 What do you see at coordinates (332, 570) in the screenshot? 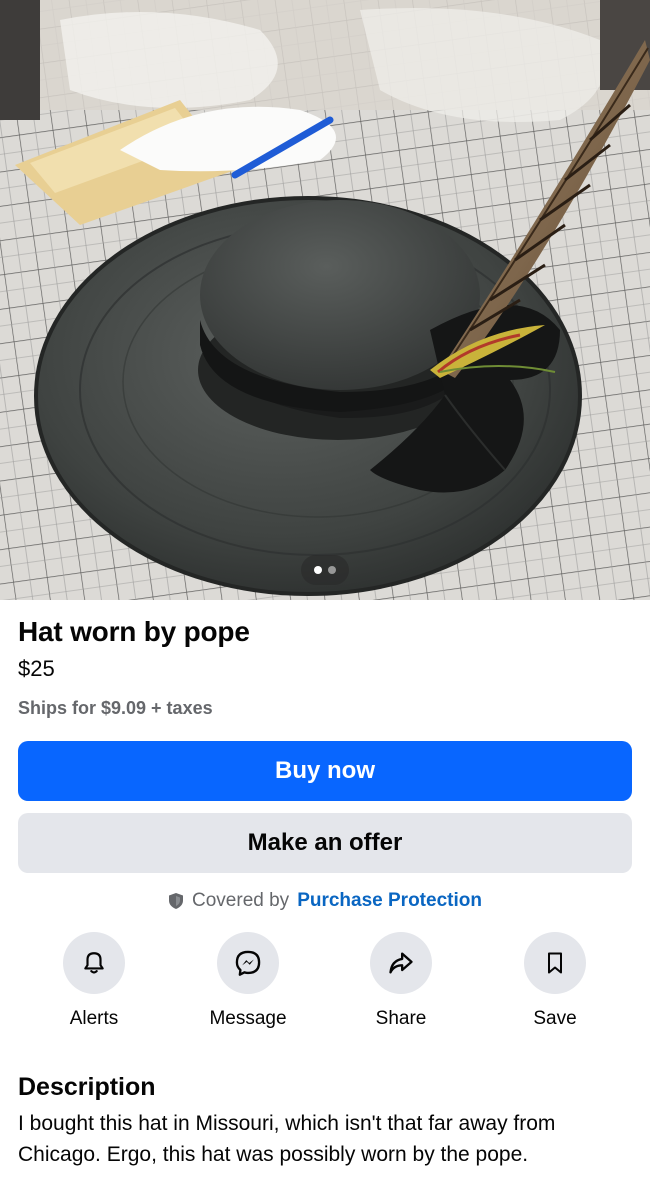
I see `carousel-dot` at bounding box center [332, 570].